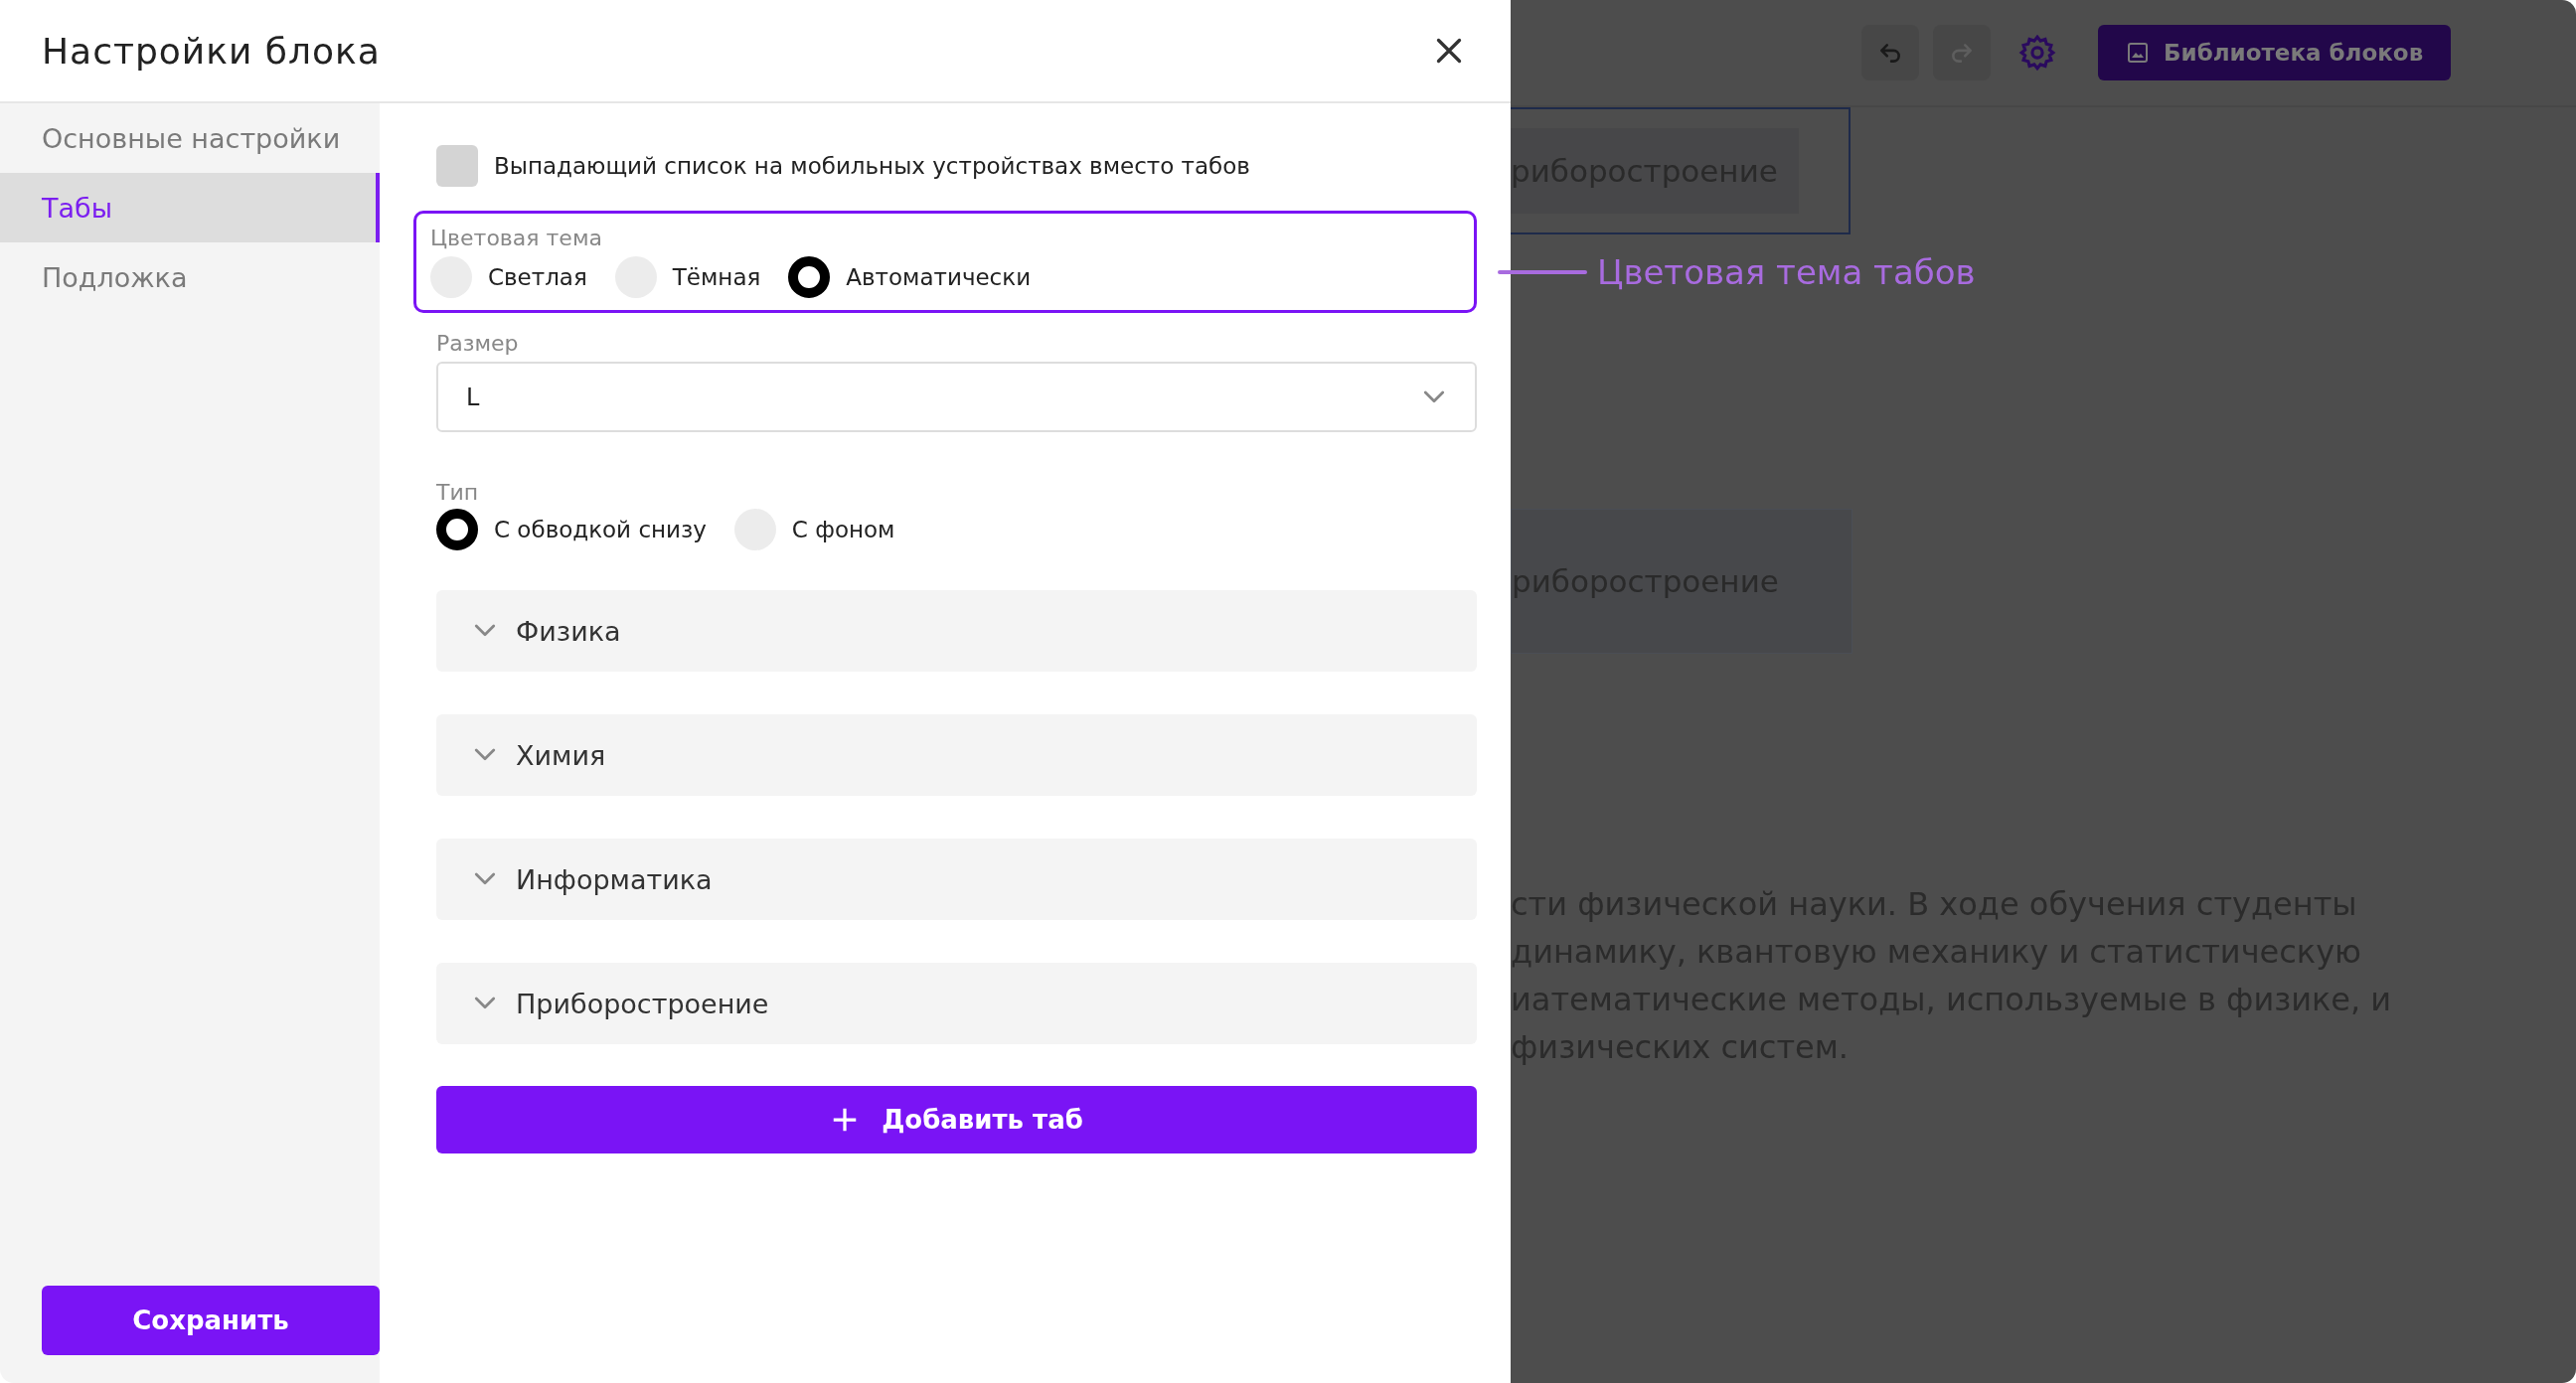 This screenshot has width=2576, height=1383. What do you see at coordinates (2037, 53) in the screenshot?
I see `settings-icon` at bounding box center [2037, 53].